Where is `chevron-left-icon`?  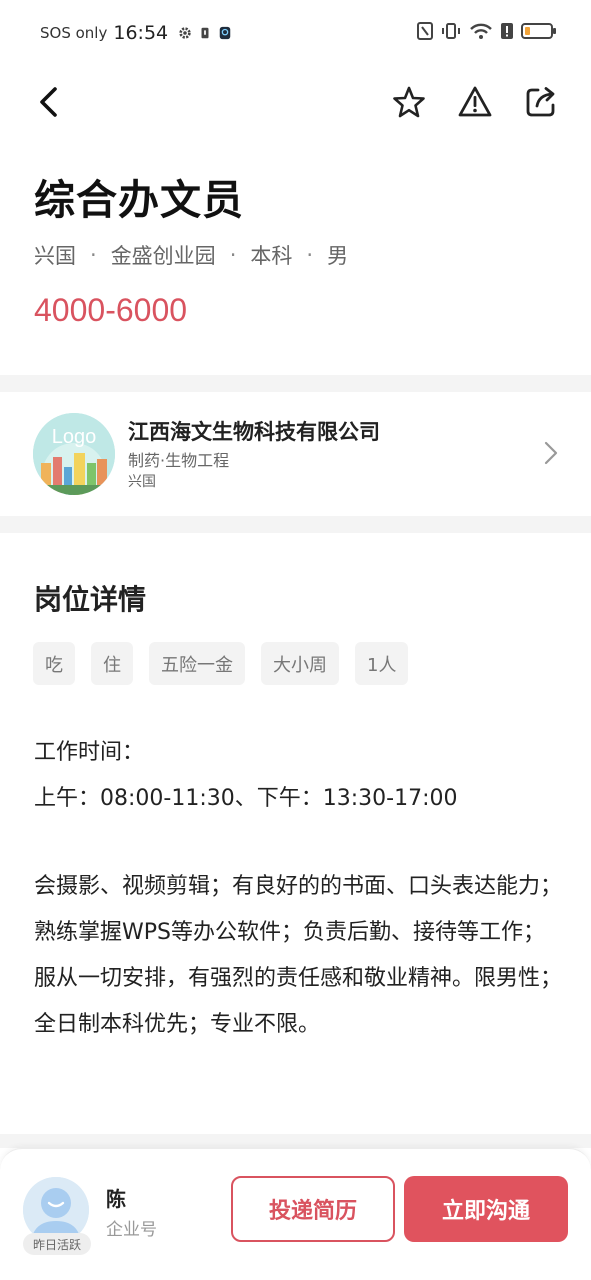
chevron-left-icon is located at coordinates (48, 102).